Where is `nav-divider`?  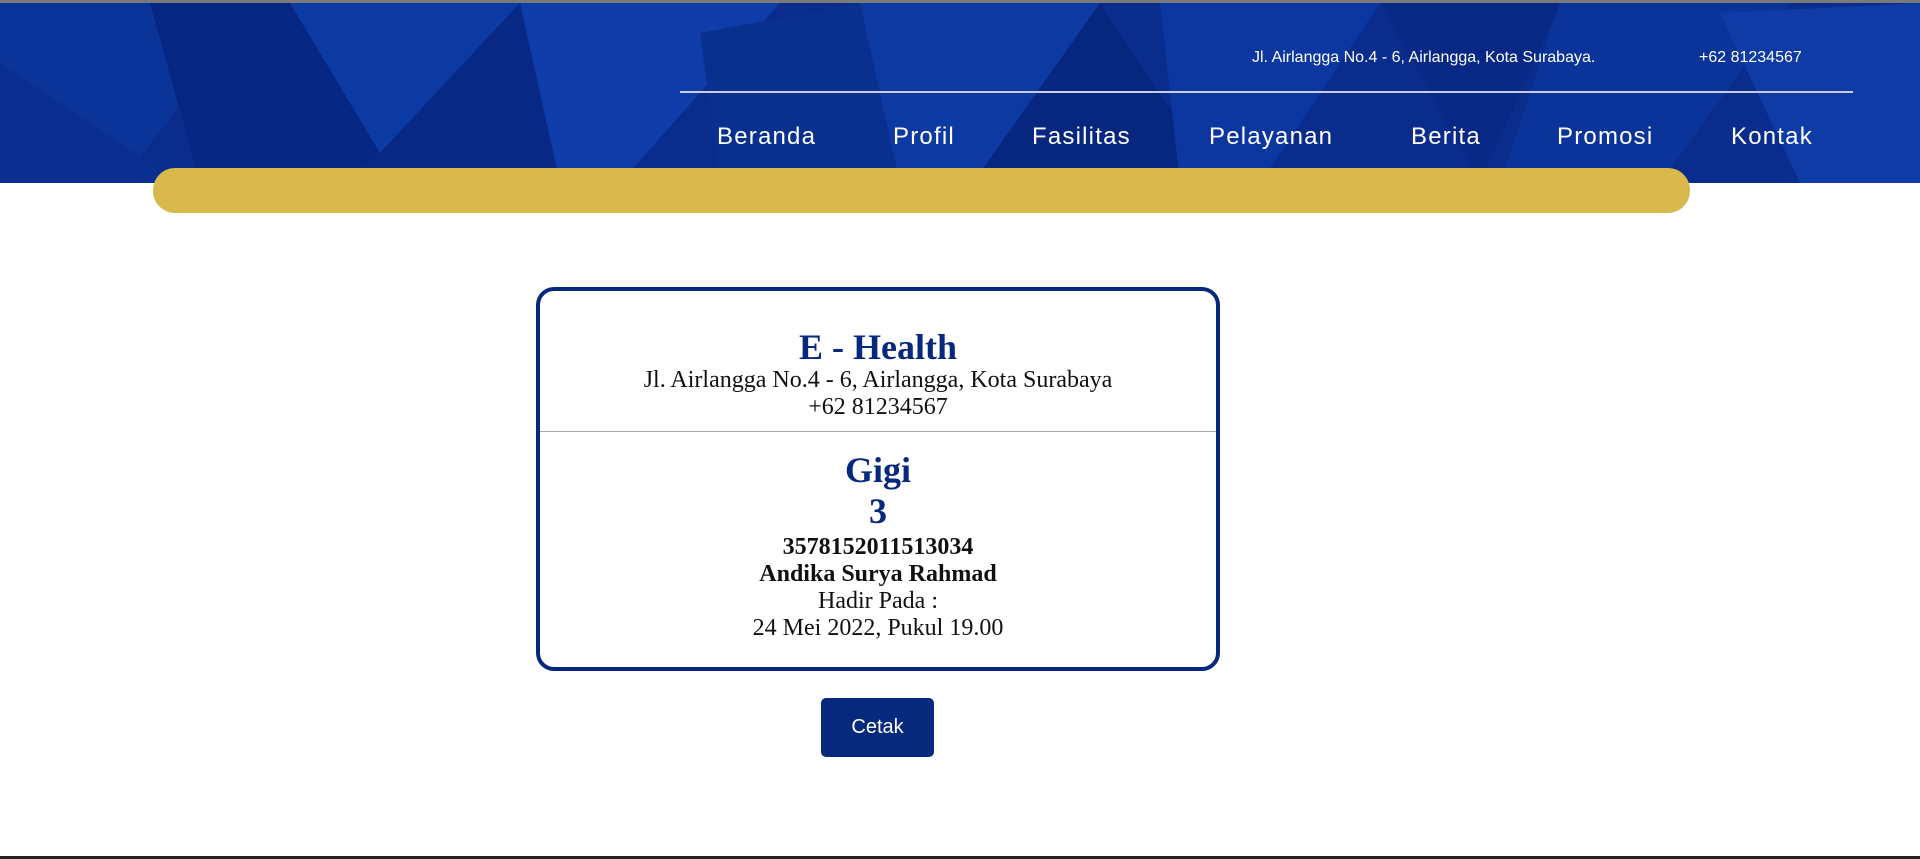 nav-divider is located at coordinates (1266, 92).